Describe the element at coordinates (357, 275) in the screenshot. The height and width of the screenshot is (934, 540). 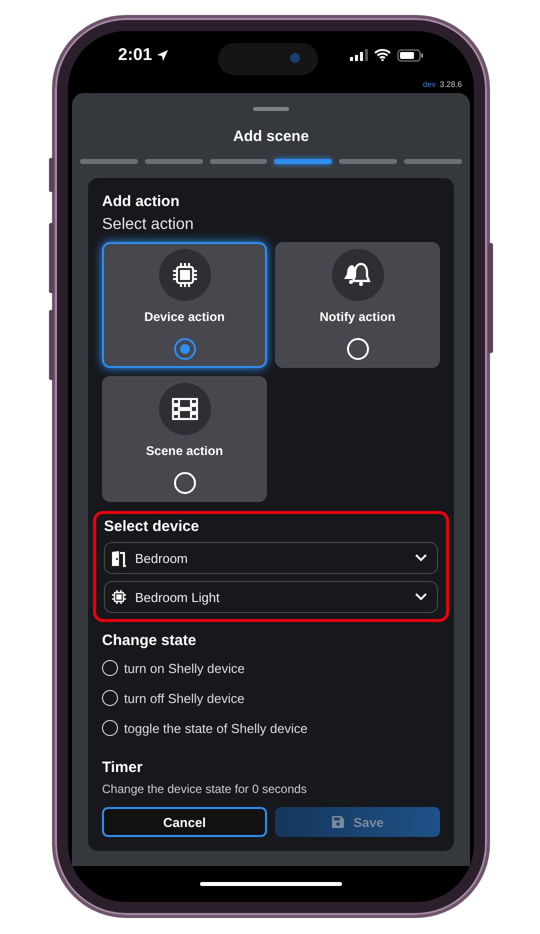
I see `bells-icon` at that location.